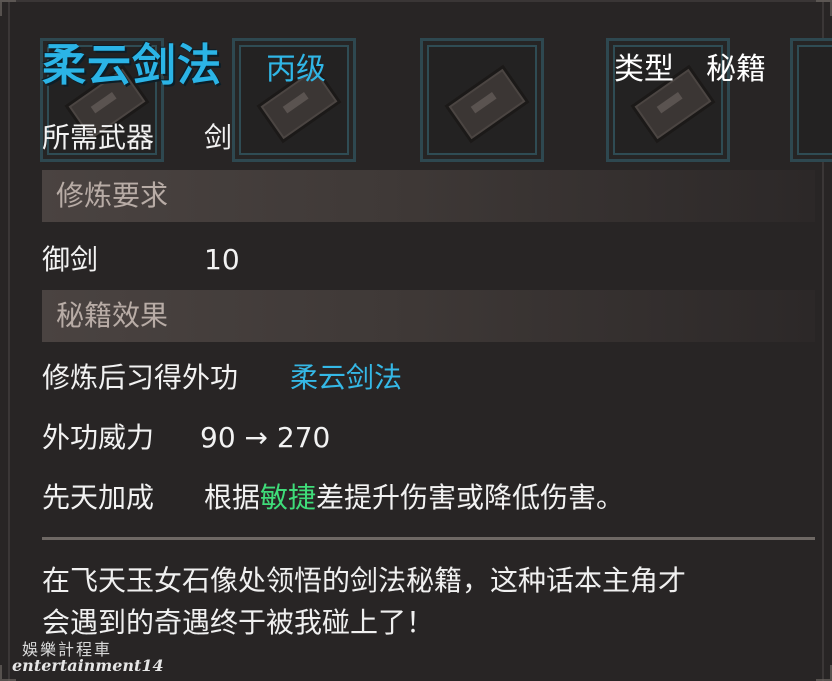 The height and width of the screenshot is (681, 832). I want to click on item-description: 在飞天玉女石像处领悟的剑法秘籍，这种话本主角才 会遇到的奇遇终于被我碰上了！, so click(422, 602).